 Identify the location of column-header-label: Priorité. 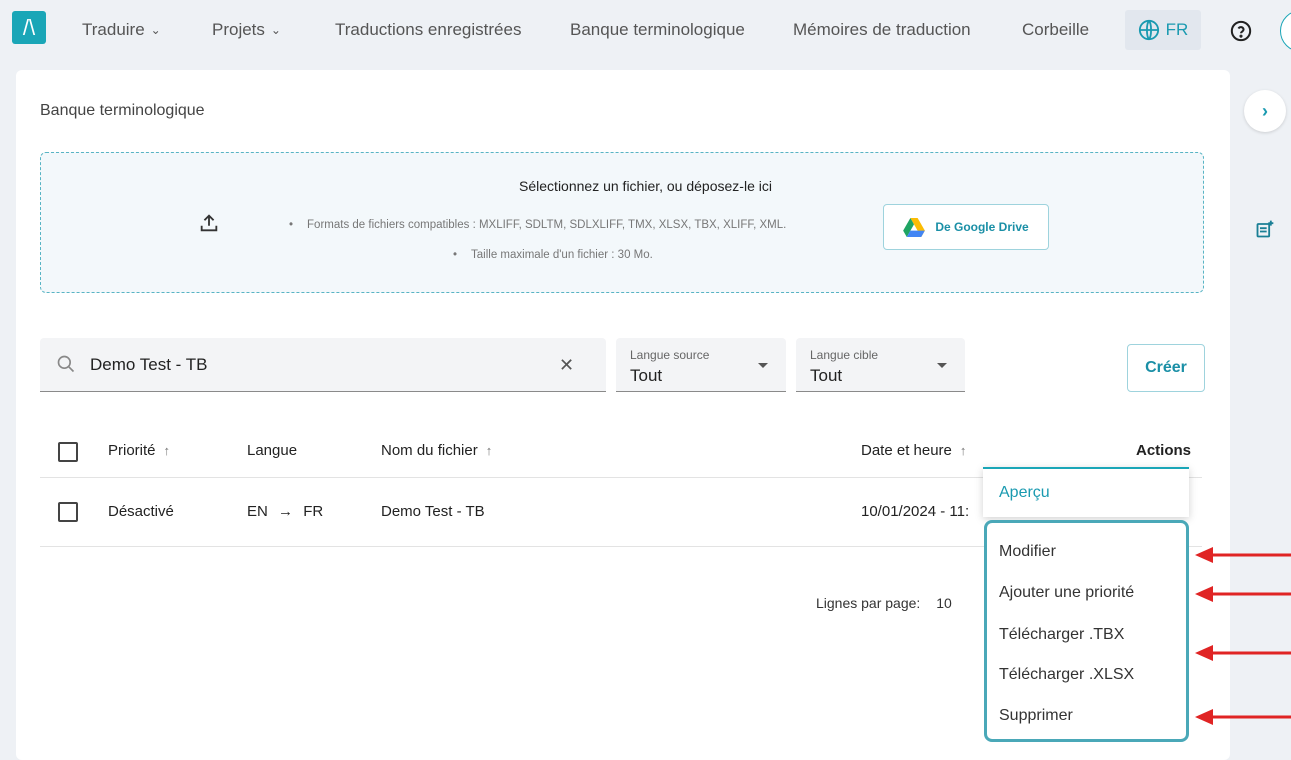
(132, 450).